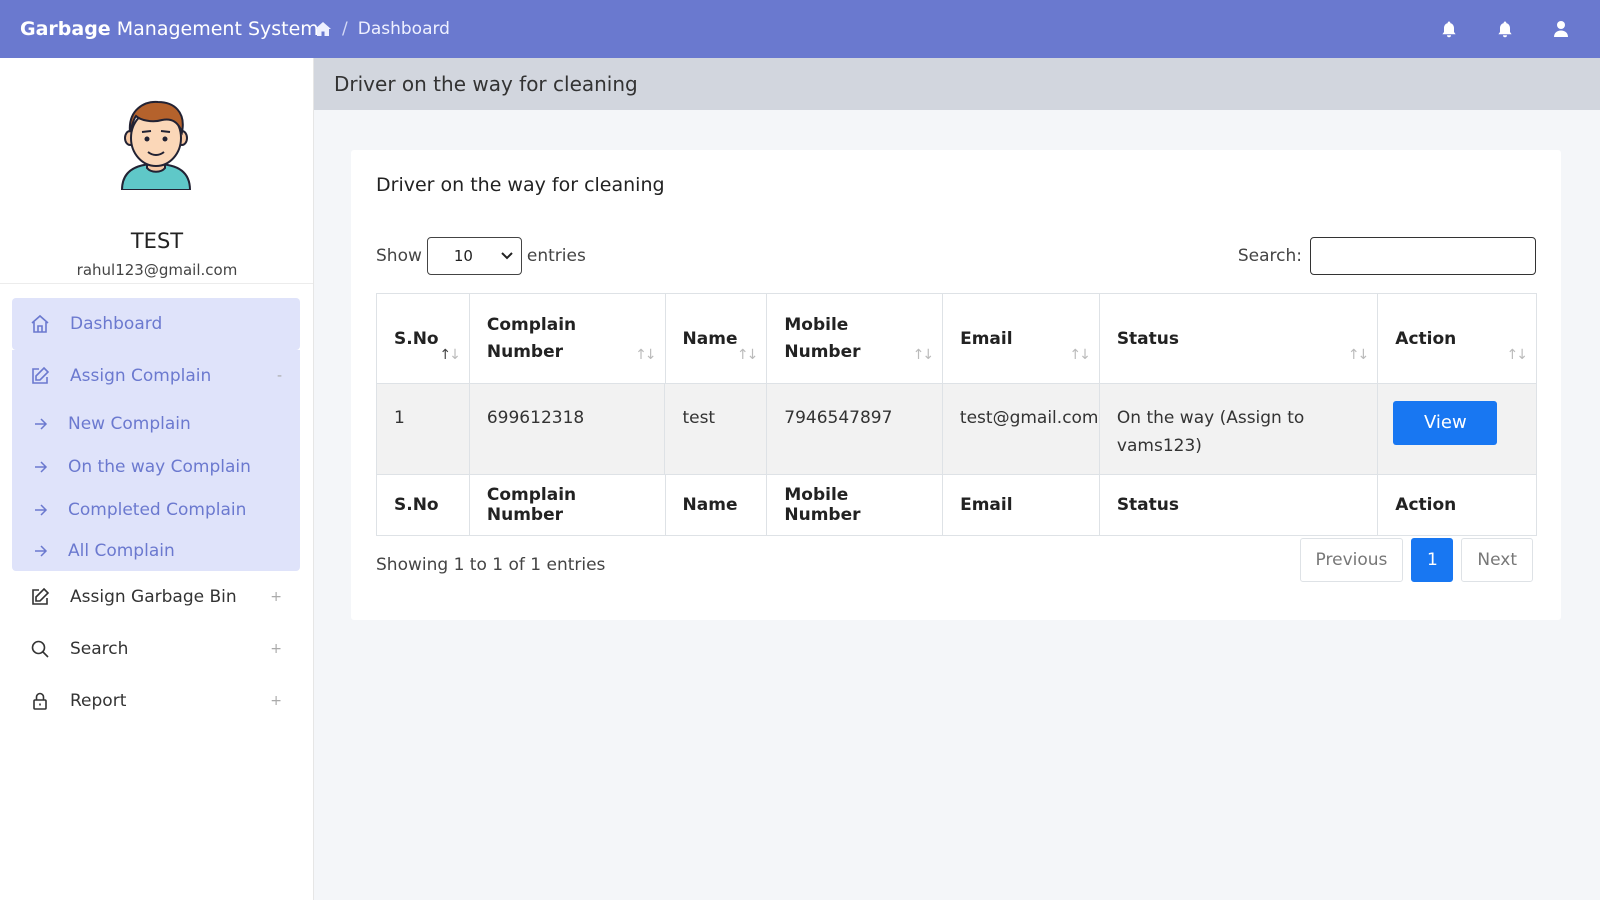  I want to click on column-header-label: Mobile Number, so click(822, 339).